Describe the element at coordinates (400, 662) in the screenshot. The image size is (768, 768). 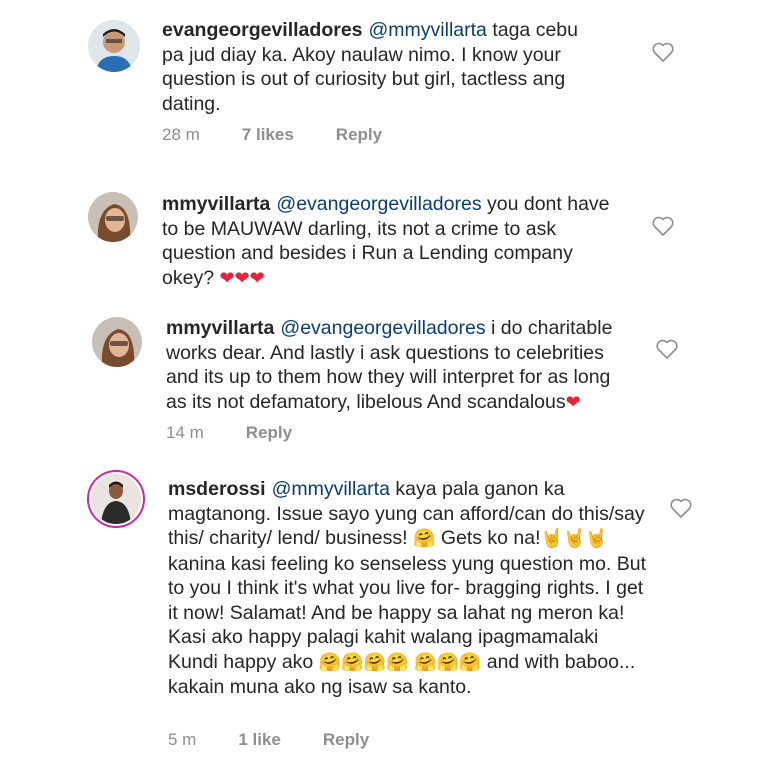
I see `hugging-emoji-row: 🤗🤗🤗🤗 🤗🤗🤗` at that location.